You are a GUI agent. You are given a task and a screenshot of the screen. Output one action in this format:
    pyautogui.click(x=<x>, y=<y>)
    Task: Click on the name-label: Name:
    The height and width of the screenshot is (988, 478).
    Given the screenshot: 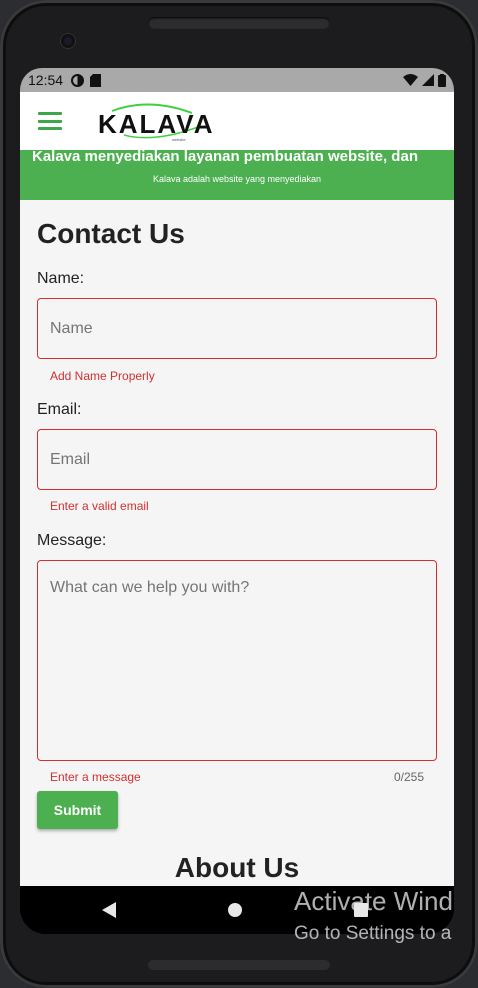 What is the action you would take?
    pyautogui.click(x=61, y=278)
    